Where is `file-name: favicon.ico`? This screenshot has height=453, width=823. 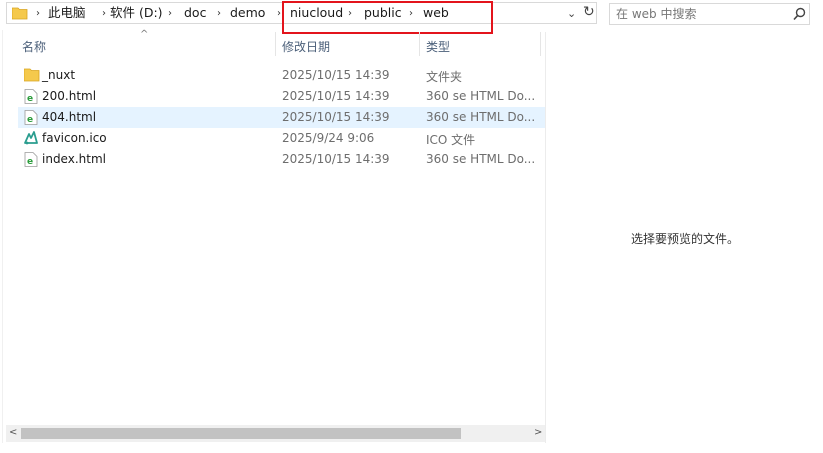
file-name: favicon.ico is located at coordinates (74, 138).